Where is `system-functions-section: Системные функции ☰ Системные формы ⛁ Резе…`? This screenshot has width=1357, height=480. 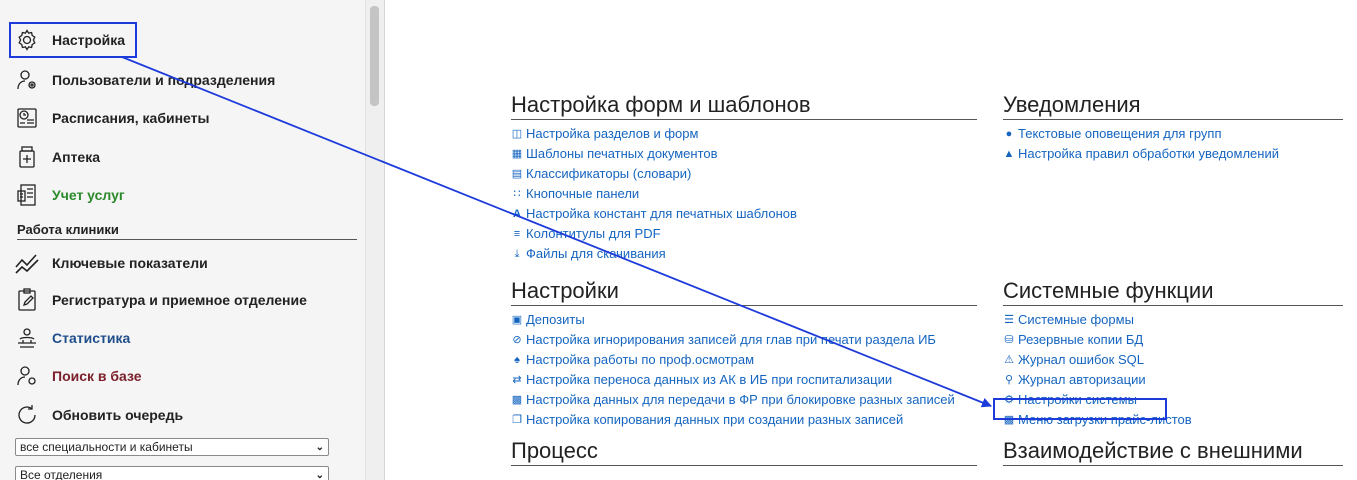 system-functions-section: Системные функции ☰ Системные формы ⛁ Резе… is located at coordinates (1173, 374).